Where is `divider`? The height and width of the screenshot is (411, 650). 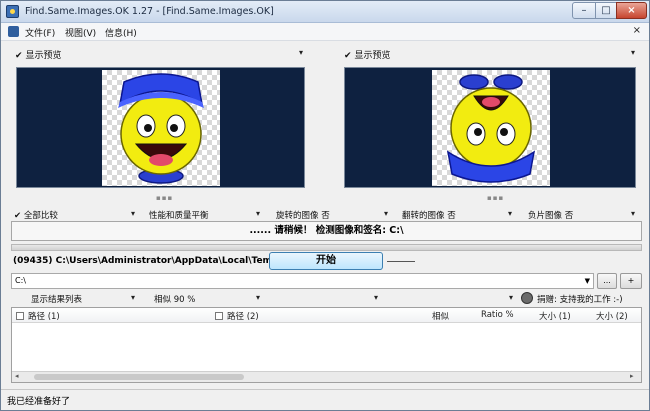
divider is located at coordinates (401, 261).